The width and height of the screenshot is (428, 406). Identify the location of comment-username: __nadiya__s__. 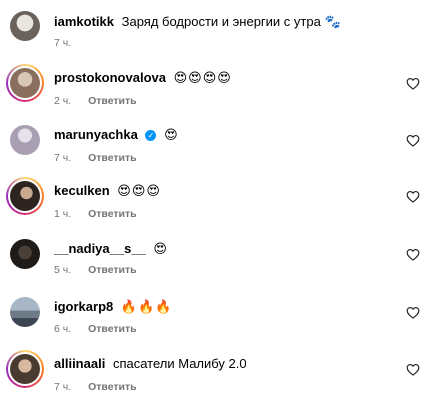
(100, 248).